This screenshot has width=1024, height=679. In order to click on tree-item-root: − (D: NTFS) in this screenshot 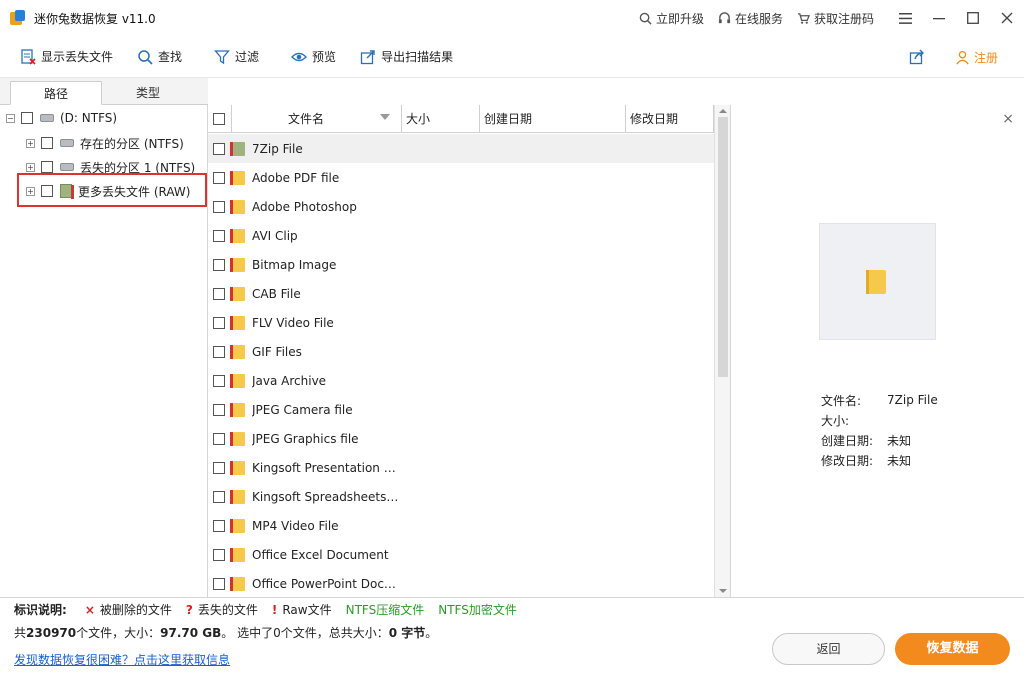, I will do `click(61, 118)`.